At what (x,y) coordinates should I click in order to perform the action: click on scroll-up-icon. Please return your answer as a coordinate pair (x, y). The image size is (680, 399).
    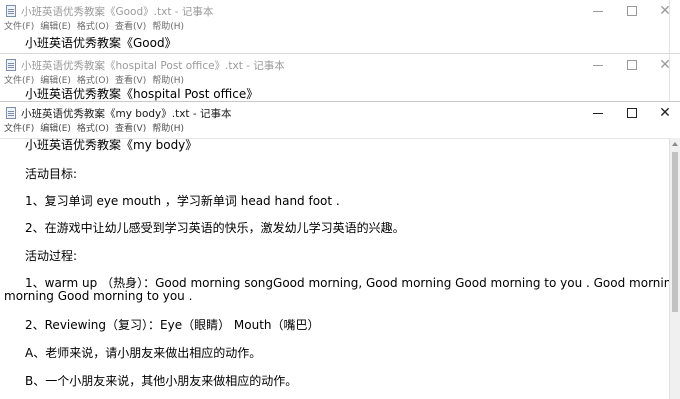
    Looking at the image, I should click on (675, 144).